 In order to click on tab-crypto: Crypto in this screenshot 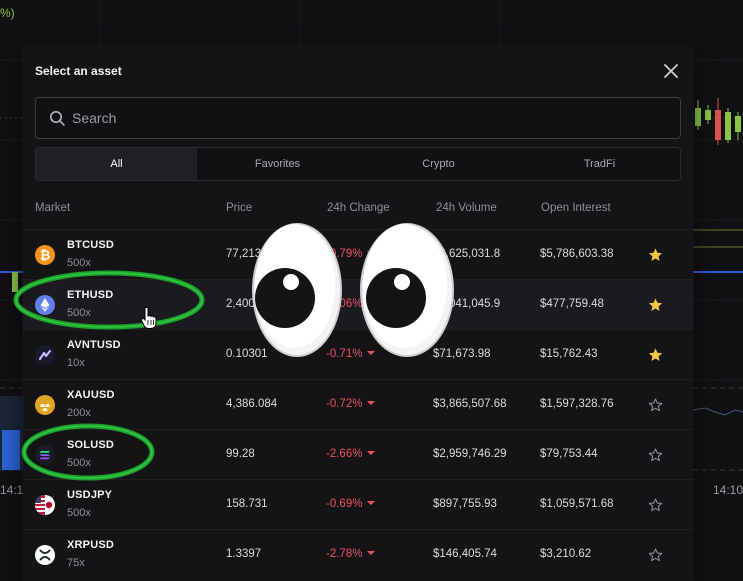, I will do `click(438, 164)`.